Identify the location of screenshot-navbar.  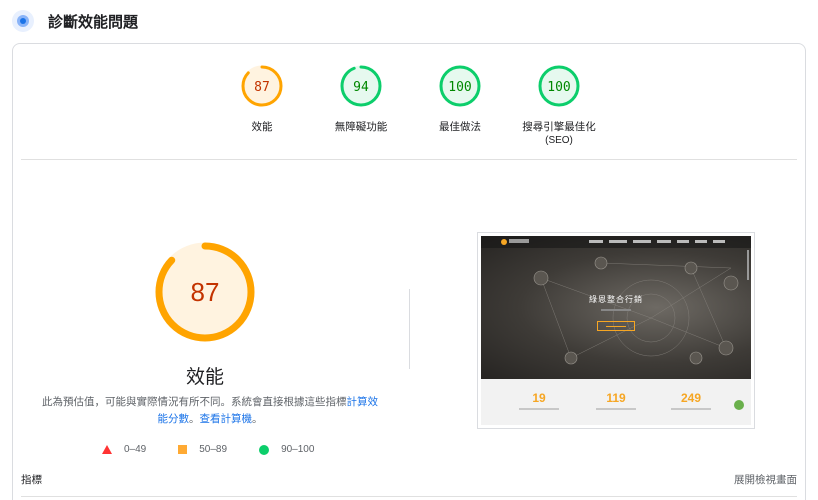
(616, 242).